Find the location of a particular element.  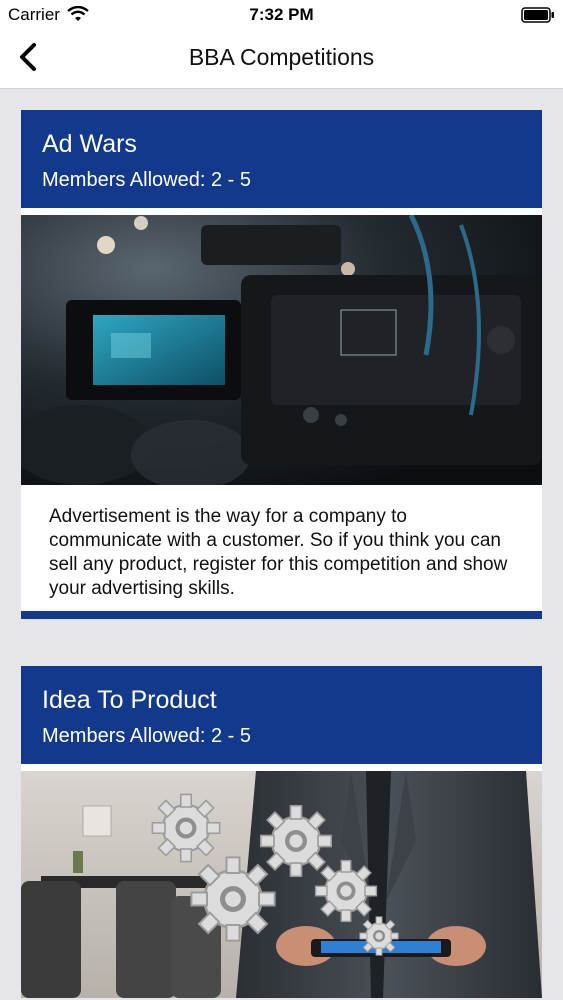

card-header: Ad Wars Members Allowed: 2 - 5 is located at coordinates (281, 159).